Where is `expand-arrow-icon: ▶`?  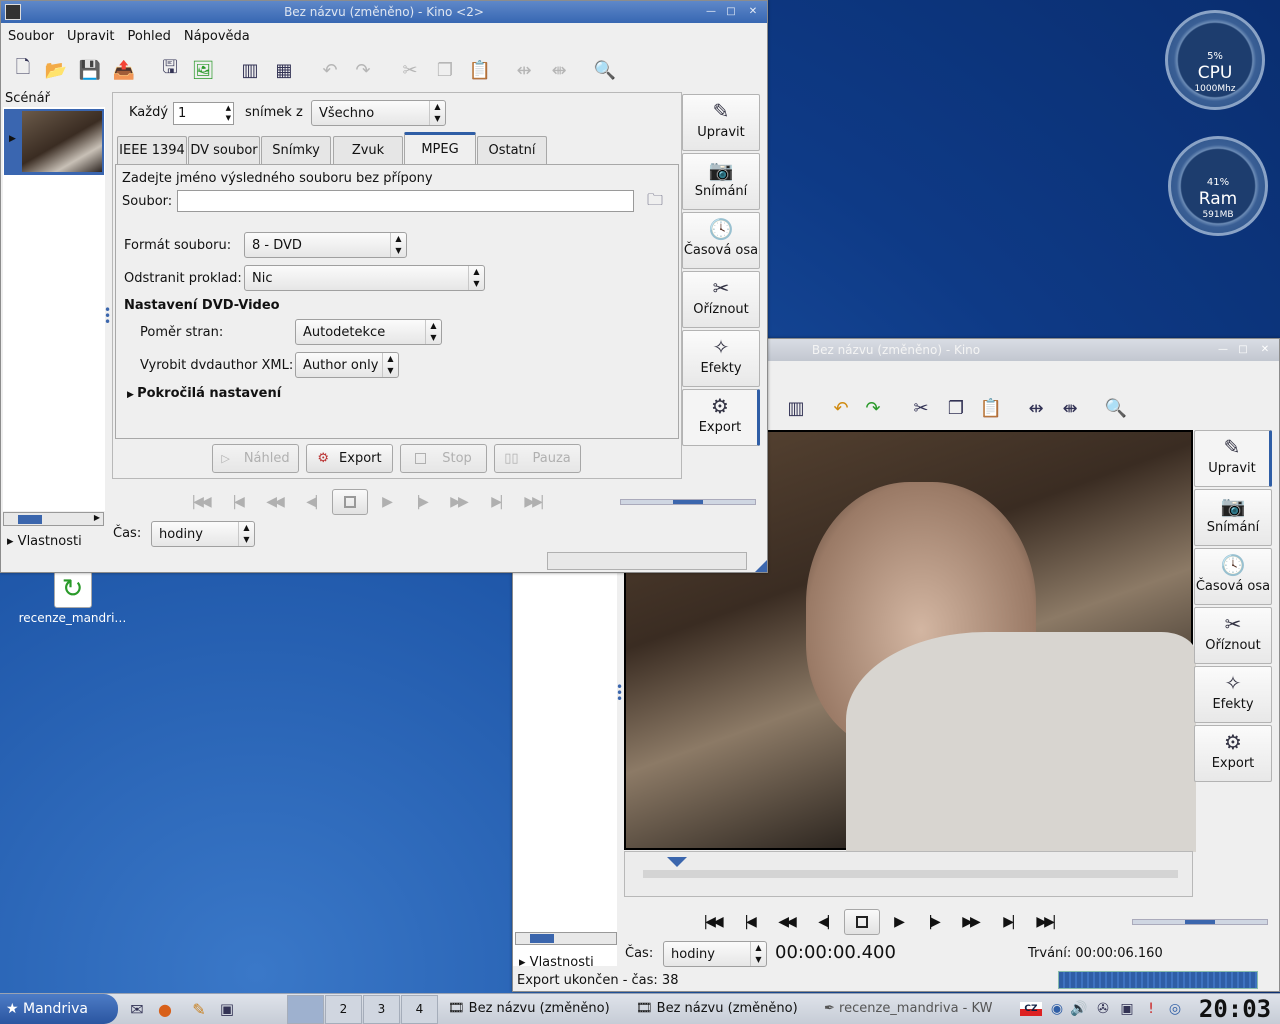
expand-arrow-icon: ▶ is located at coordinates (12, 139).